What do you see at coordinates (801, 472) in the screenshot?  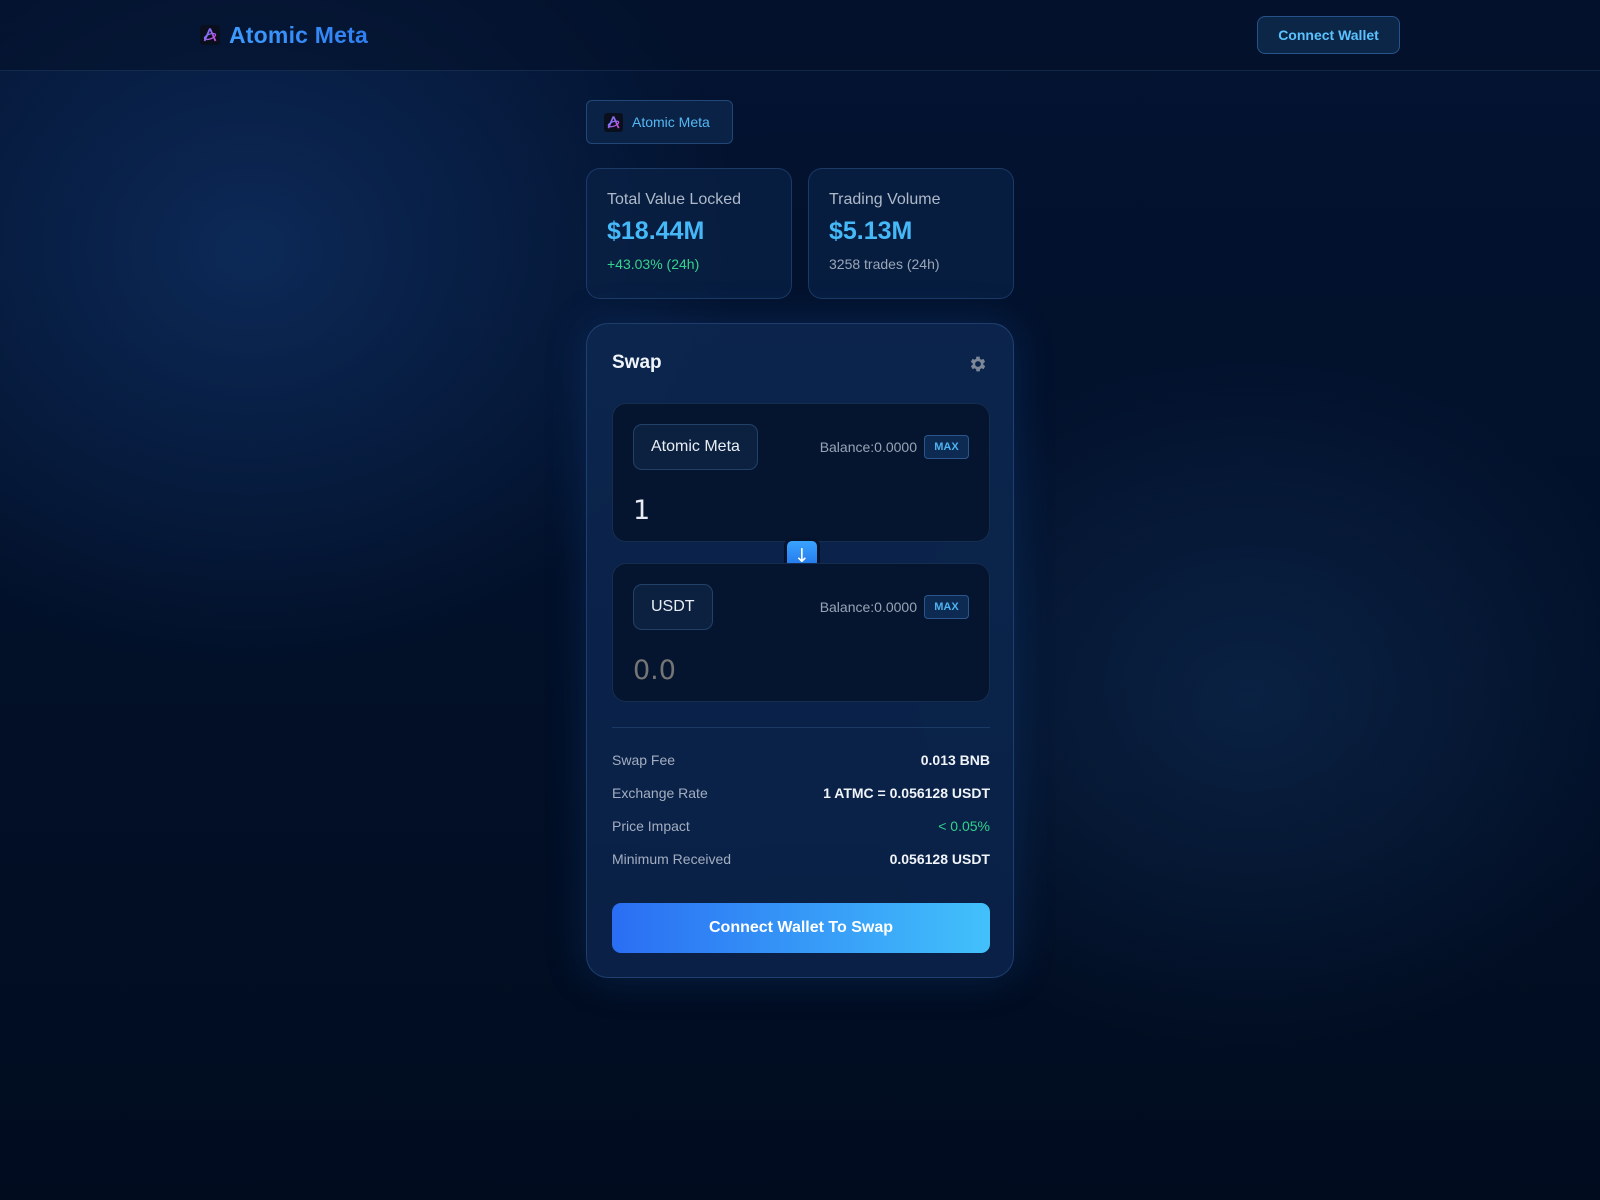 I see `from-token-panel: Atomic Meta Balance:0.0000 MAX` at bounding box center [801, 472].